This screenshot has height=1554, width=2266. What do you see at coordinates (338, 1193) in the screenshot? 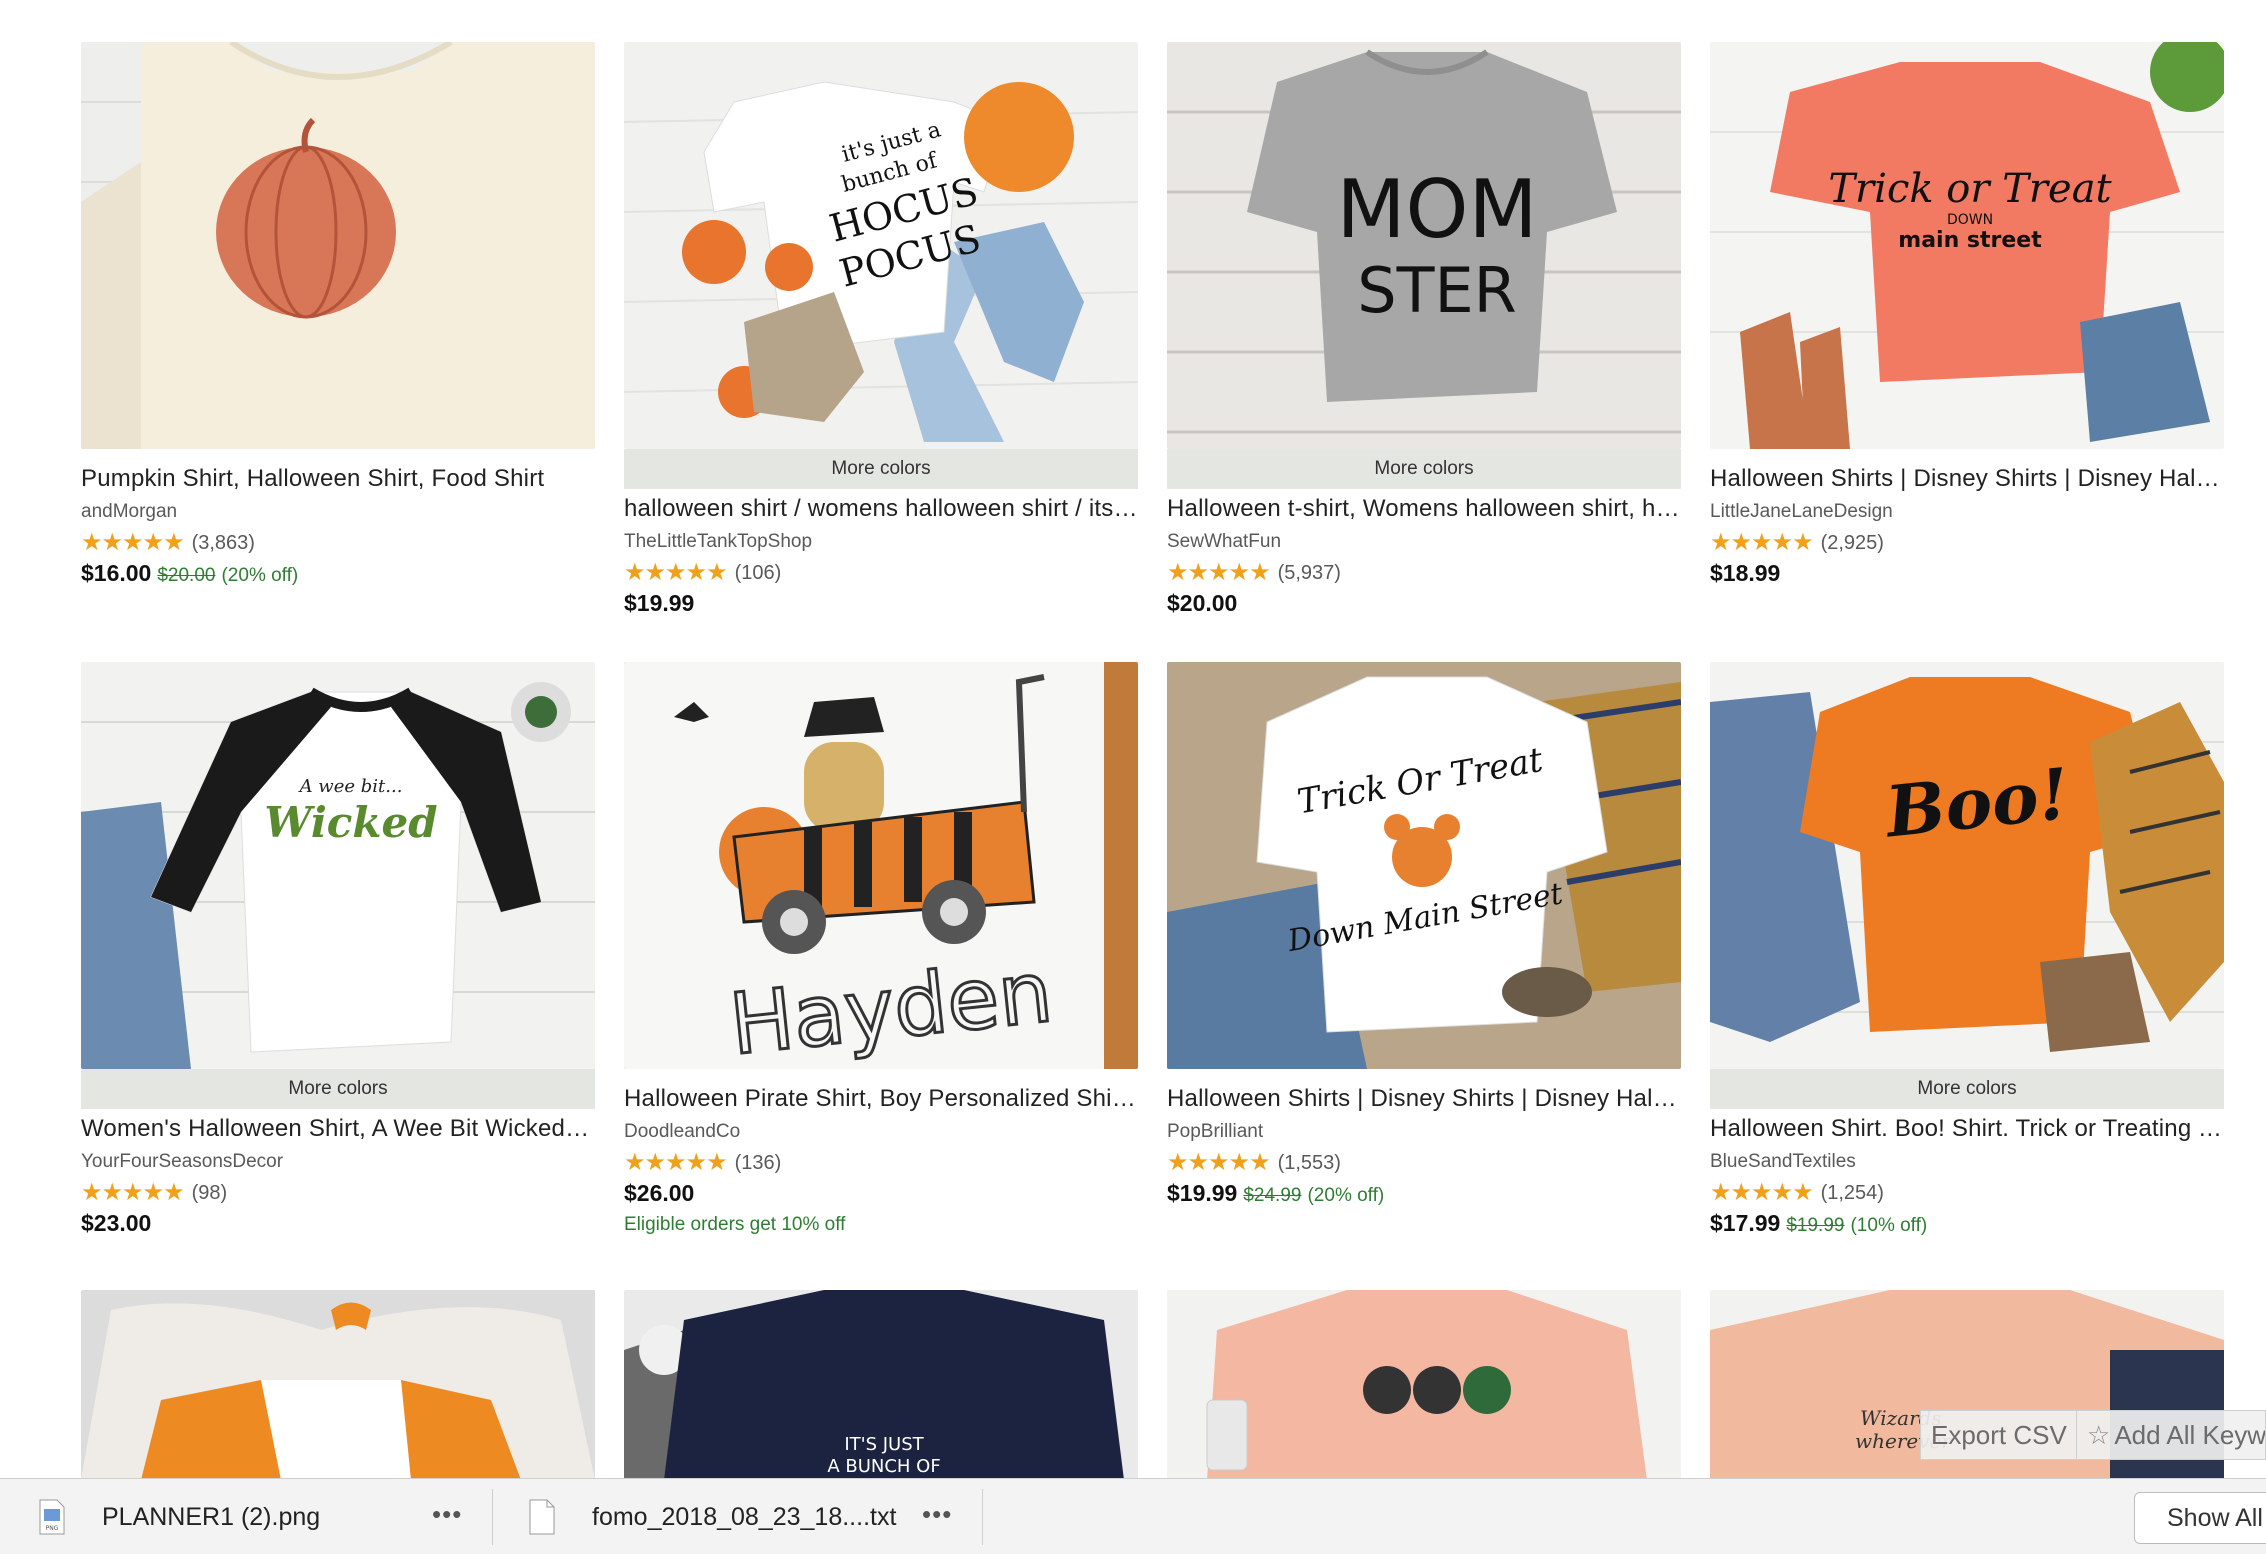
I see `rating: ★★★★★ (98)` at bounding box center [338, 1193].